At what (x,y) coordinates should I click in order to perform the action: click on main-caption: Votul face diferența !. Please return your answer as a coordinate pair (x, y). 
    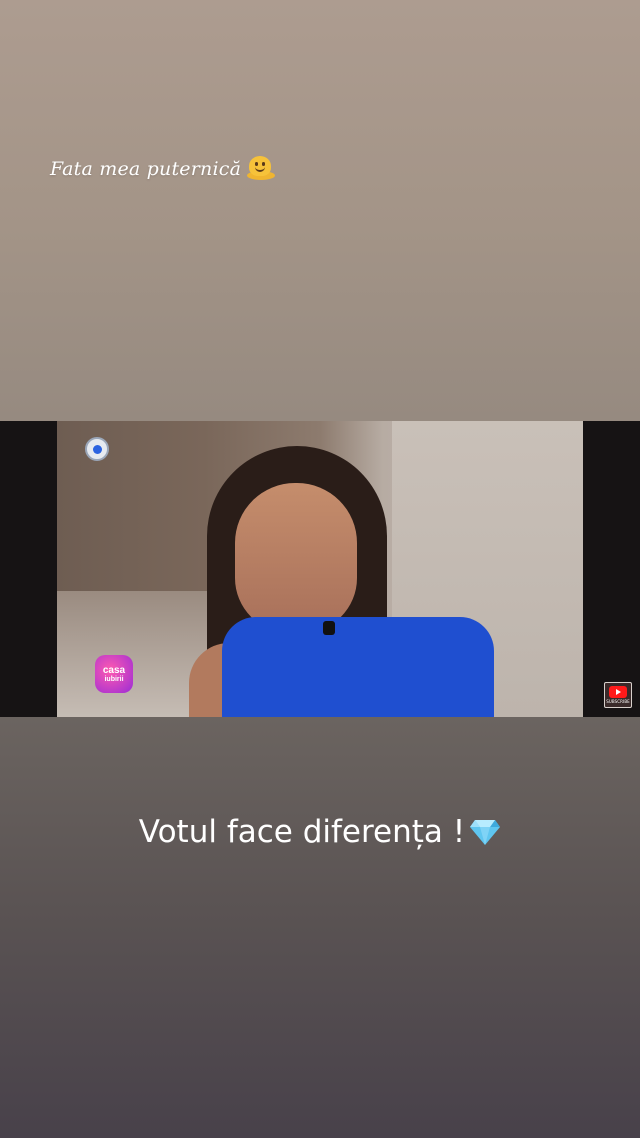
    Looking at the image, I should click on (320, 832).